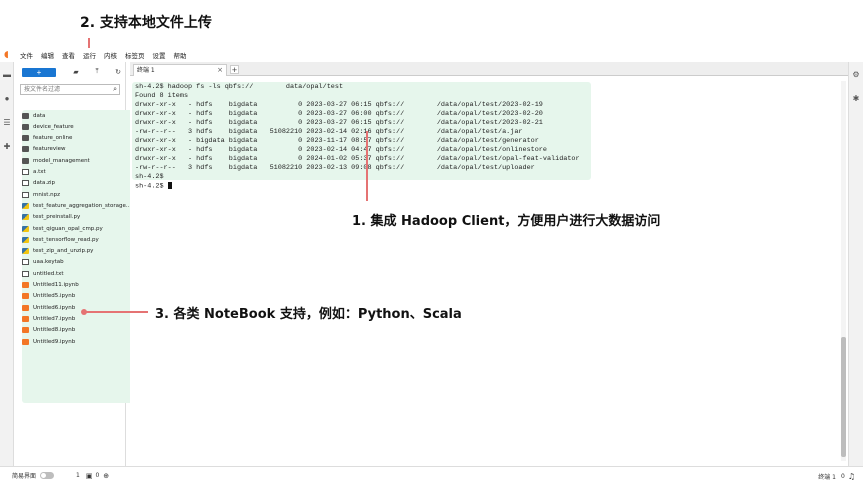 Image resolution: width=863 pixels, height=484 pixels. Describe the element at coordinates (39, 172) in the screenshot. I see `file-item-name: a.txt` at that location.